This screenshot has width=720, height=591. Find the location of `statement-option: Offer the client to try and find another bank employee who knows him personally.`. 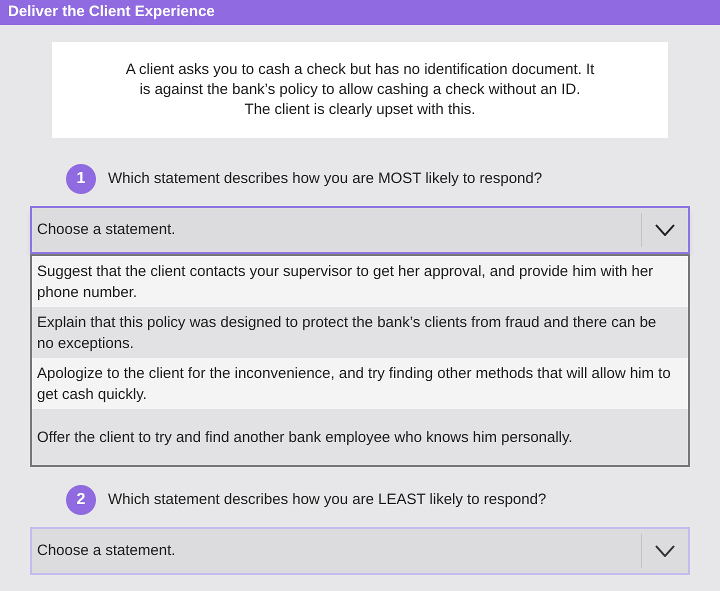

statement-option: Offer the client to try and find another bank employee who knows him personally. is located at coordinates (360, 437).